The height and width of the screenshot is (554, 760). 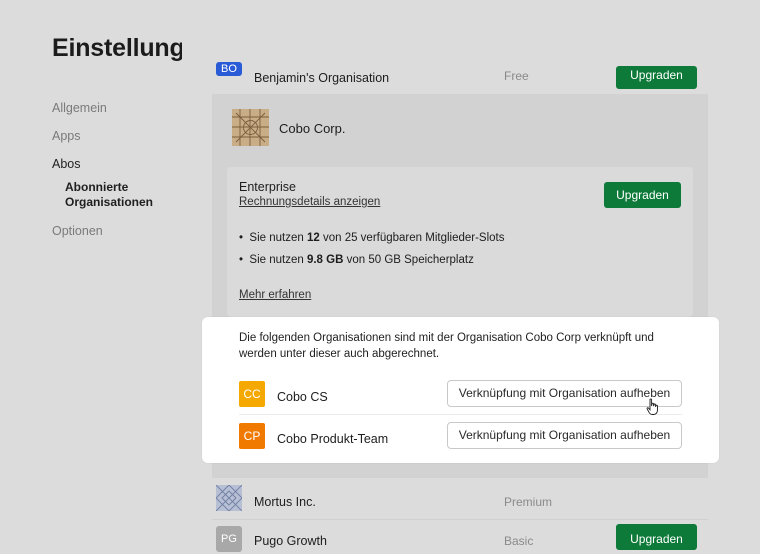 What do you see at coordinates (127, 237) in the screenshot?
I see `nav-item-optionen: Optionen` at bounding box center [127, 237].